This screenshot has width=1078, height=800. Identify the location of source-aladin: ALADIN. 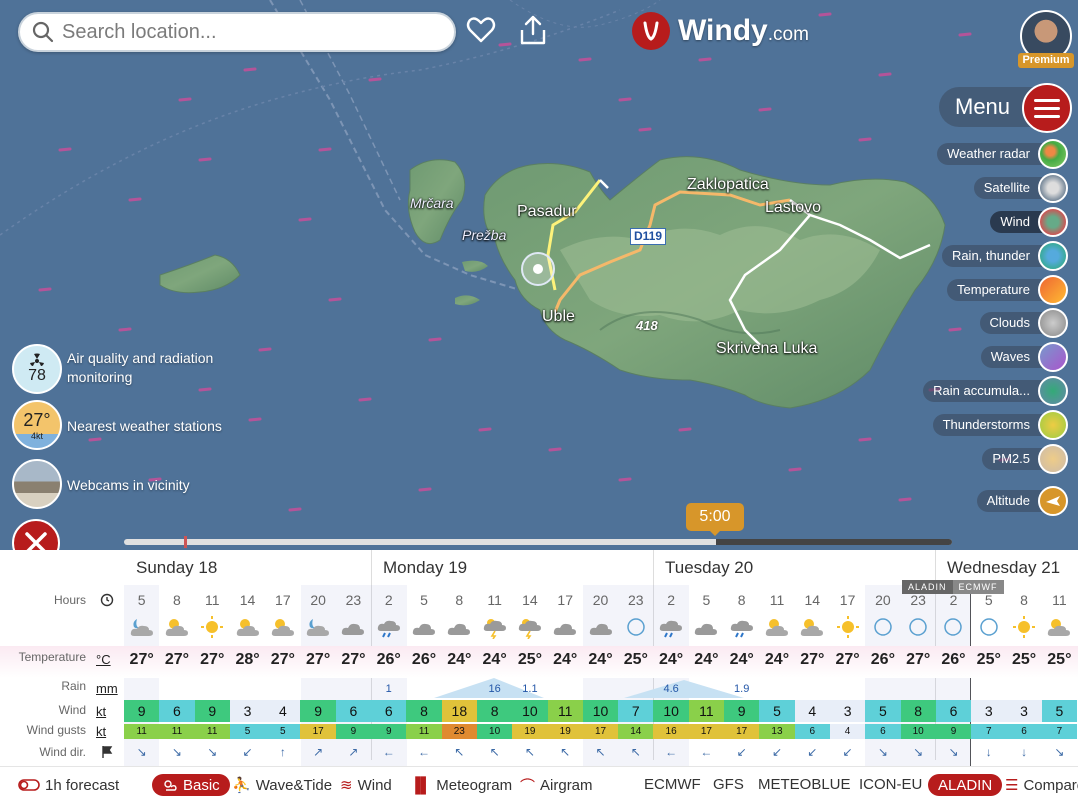
(965, 785).